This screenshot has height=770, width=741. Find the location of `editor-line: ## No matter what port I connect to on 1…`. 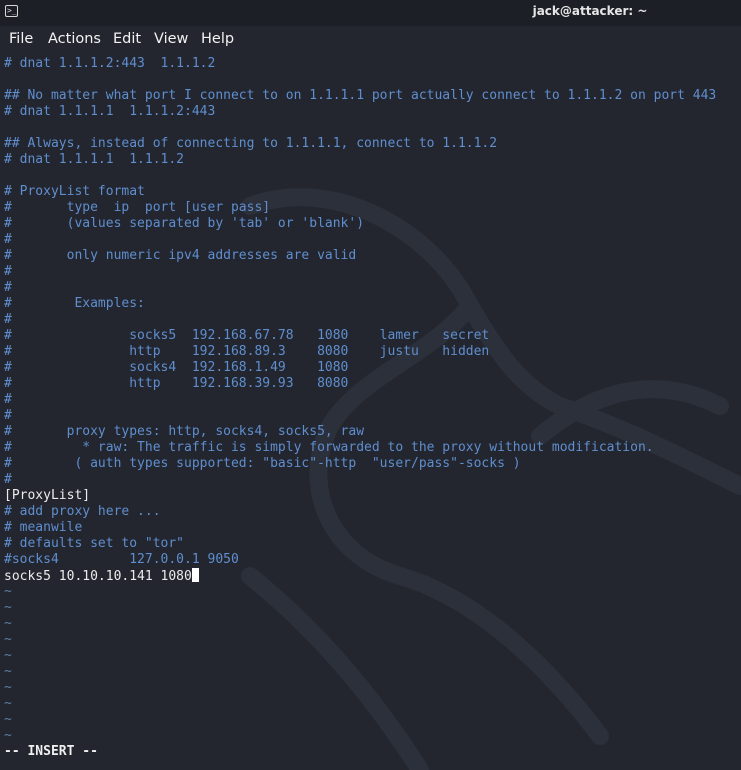

editor-line: ## No matter what port I connect to on 1… is located at coordinates (360, 96).